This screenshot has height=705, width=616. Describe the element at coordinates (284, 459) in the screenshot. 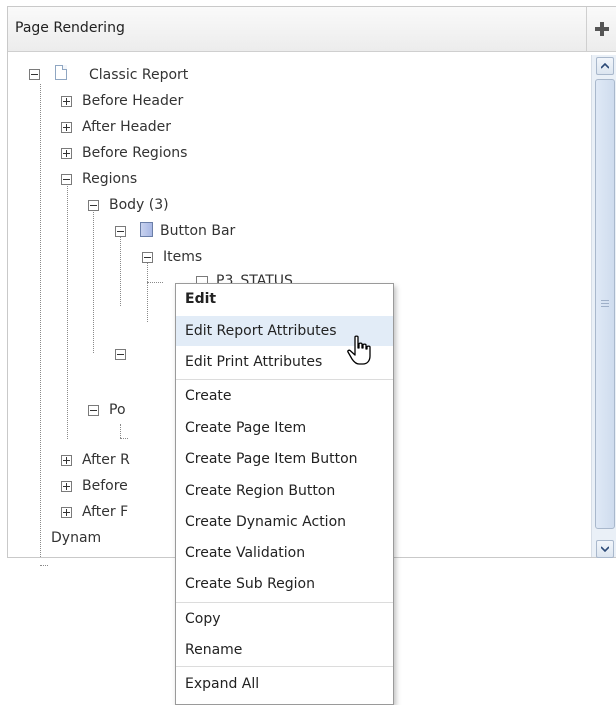

I see `menu-item-create-page-item-button: Create Page Item Button` at that location.